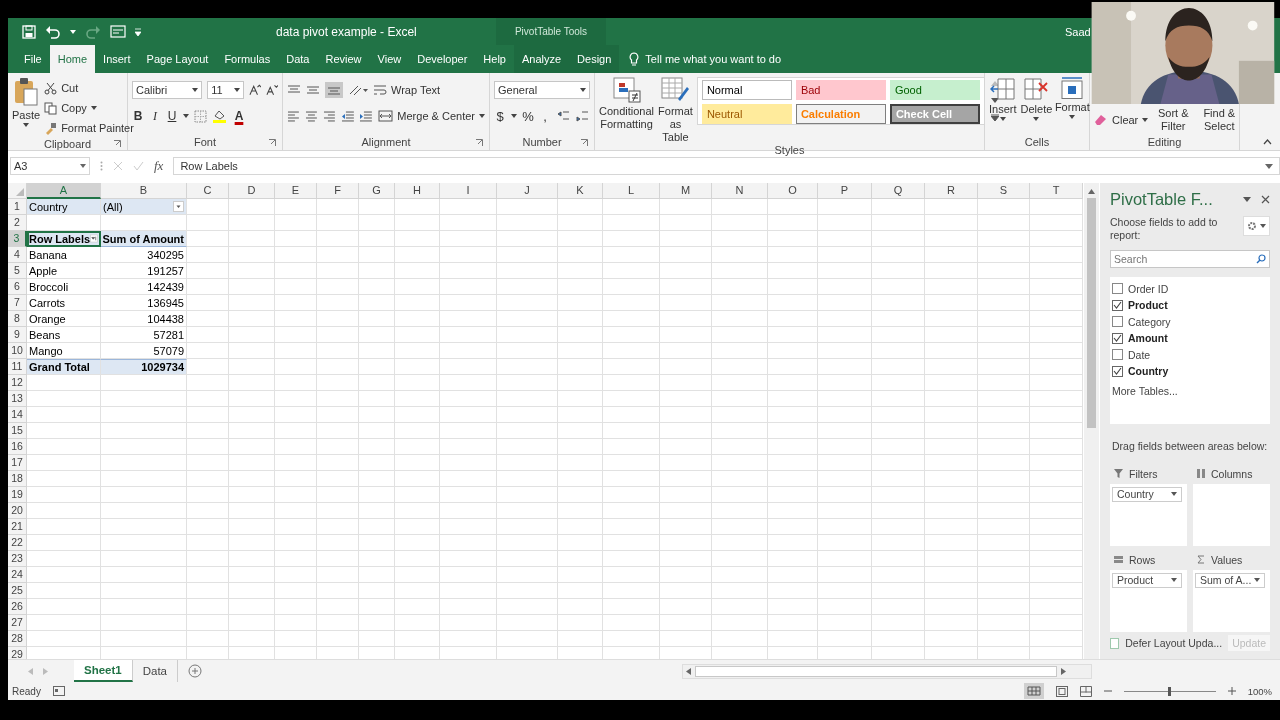 The image size is (1280, 720). Describe the element at coordinates (17, 399) in the screenshot. I see `row-header: 13` at that location.